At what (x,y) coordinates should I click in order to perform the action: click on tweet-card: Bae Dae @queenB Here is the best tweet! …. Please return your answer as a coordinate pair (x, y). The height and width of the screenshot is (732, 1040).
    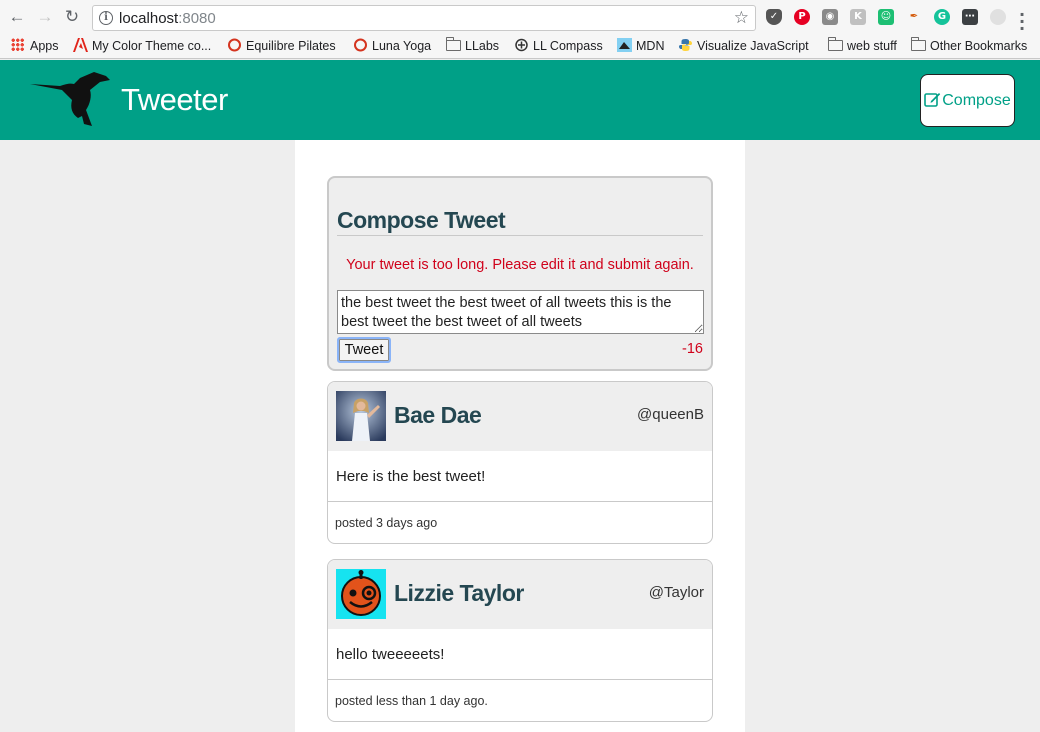
    Looking at the image, I should click on (520, 462).